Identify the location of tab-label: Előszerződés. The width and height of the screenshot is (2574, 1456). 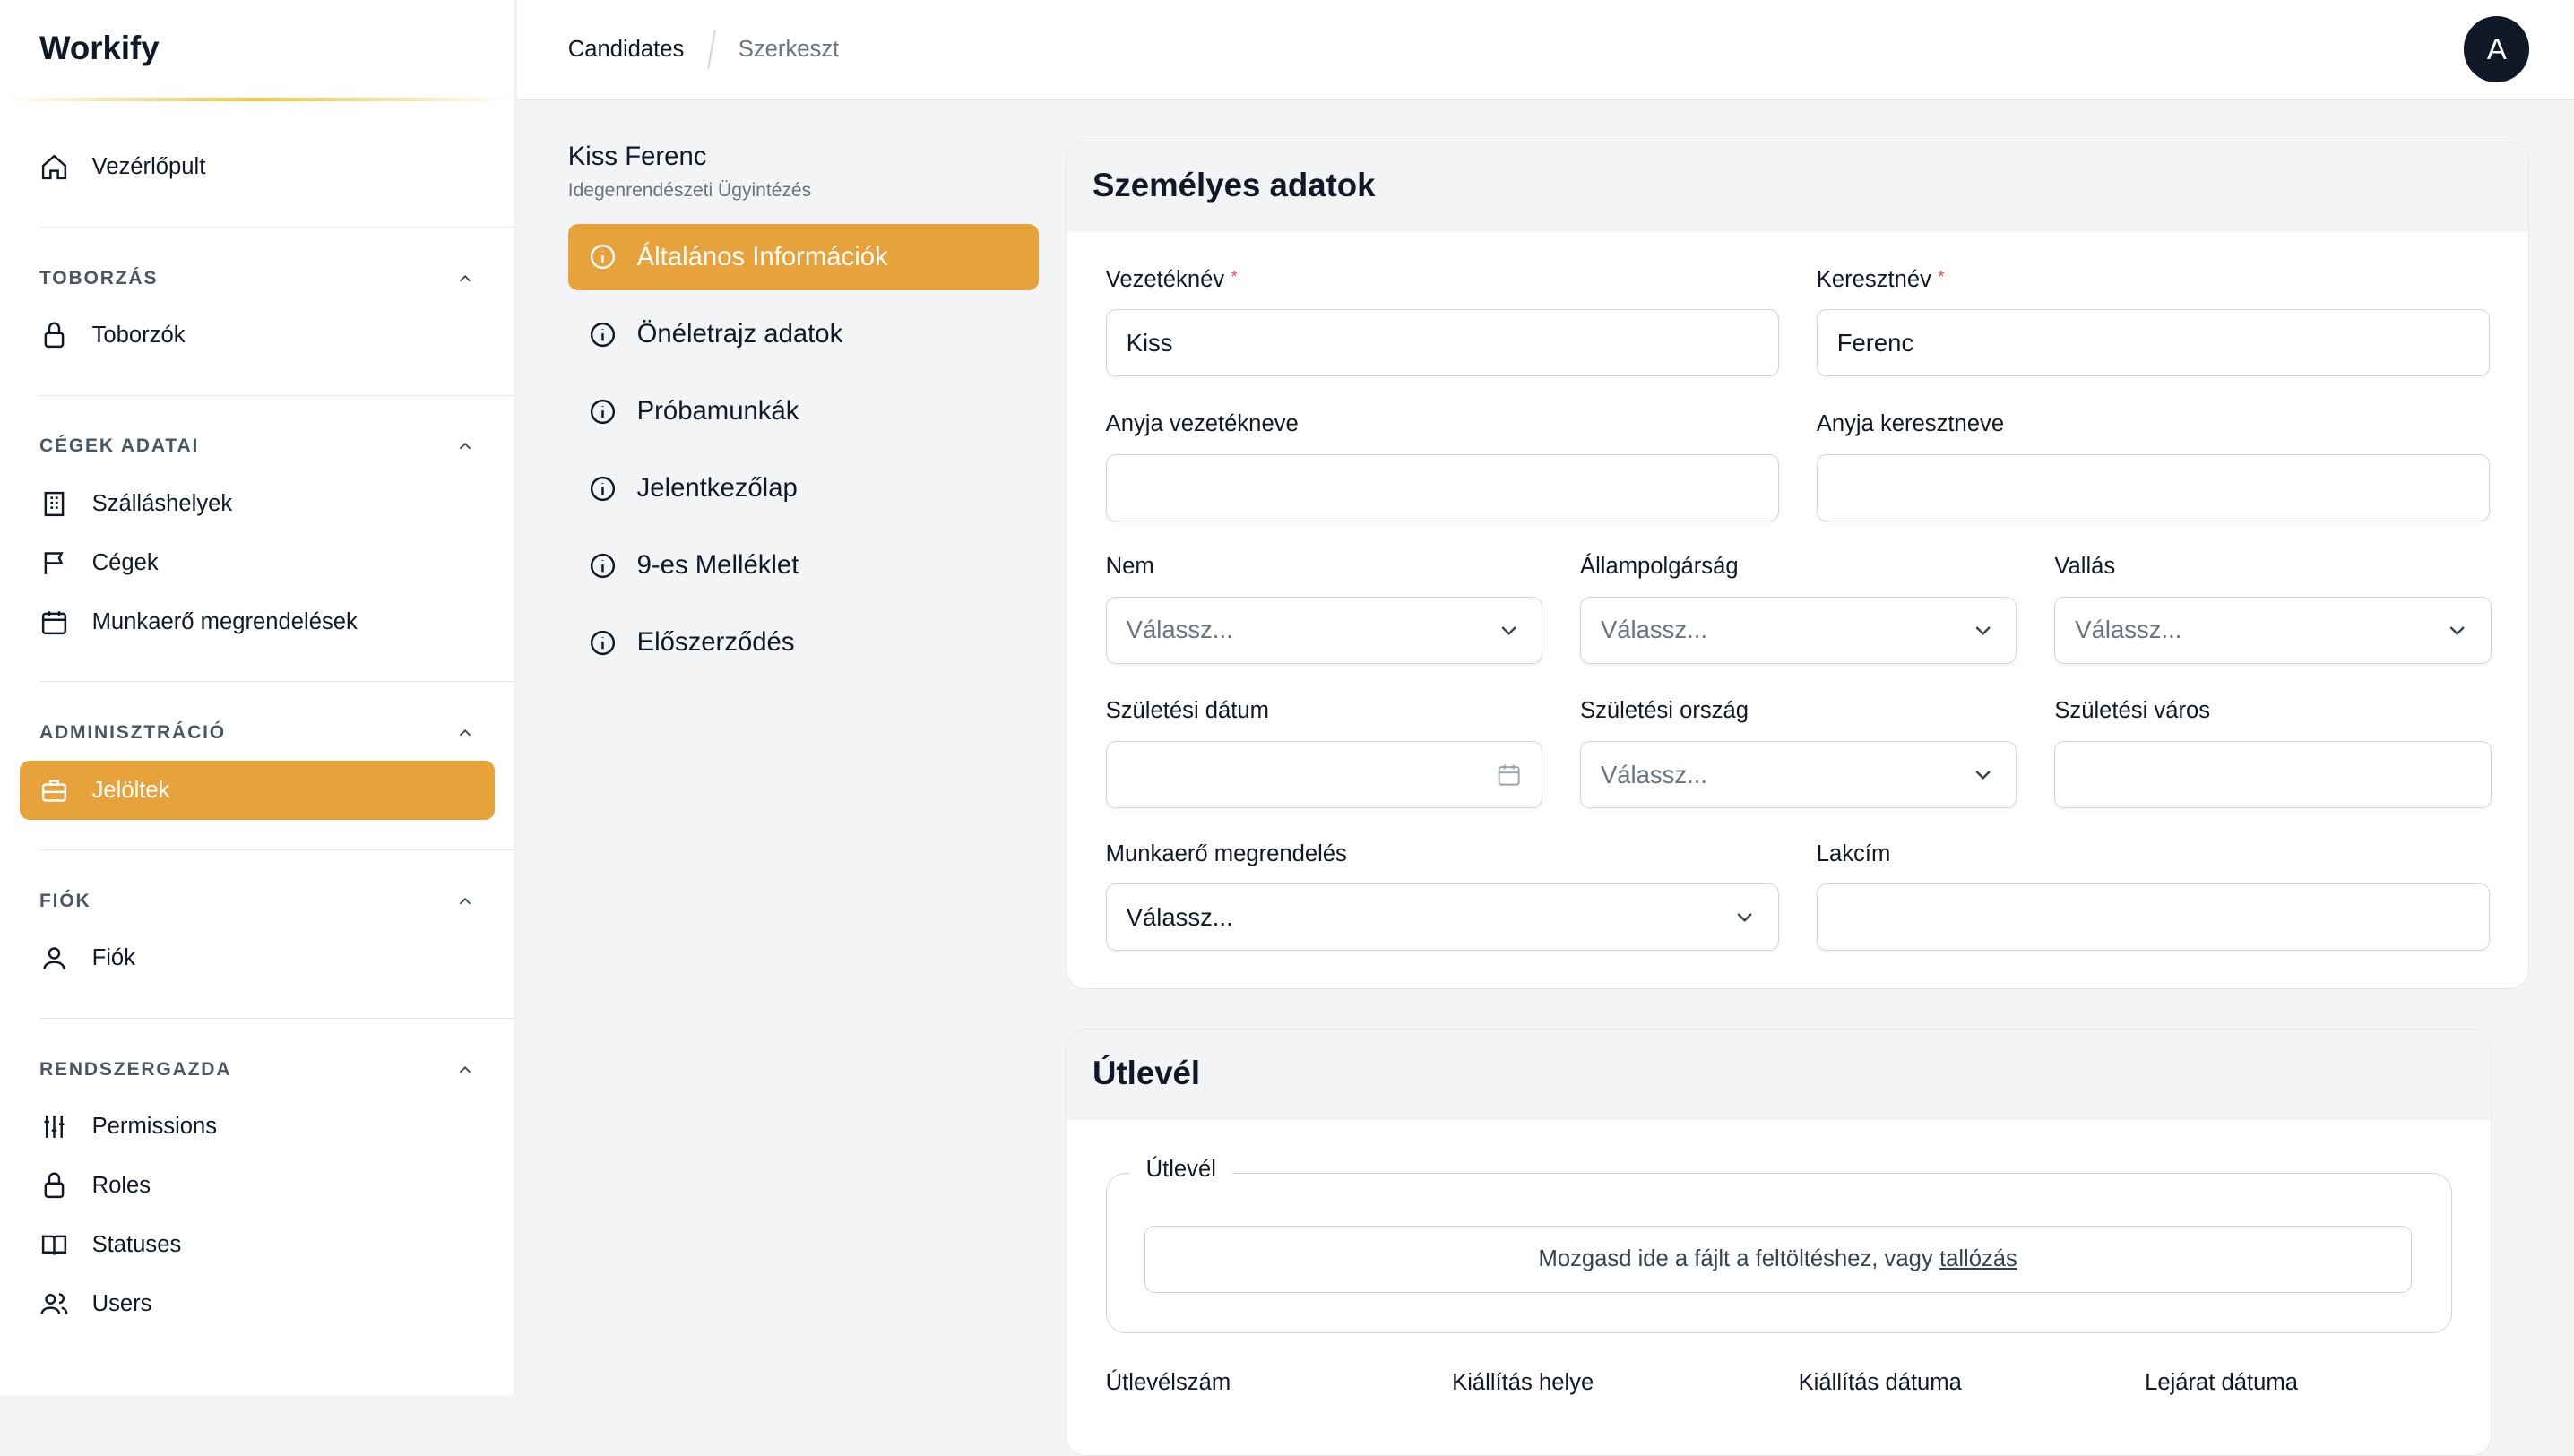
(715, 642).